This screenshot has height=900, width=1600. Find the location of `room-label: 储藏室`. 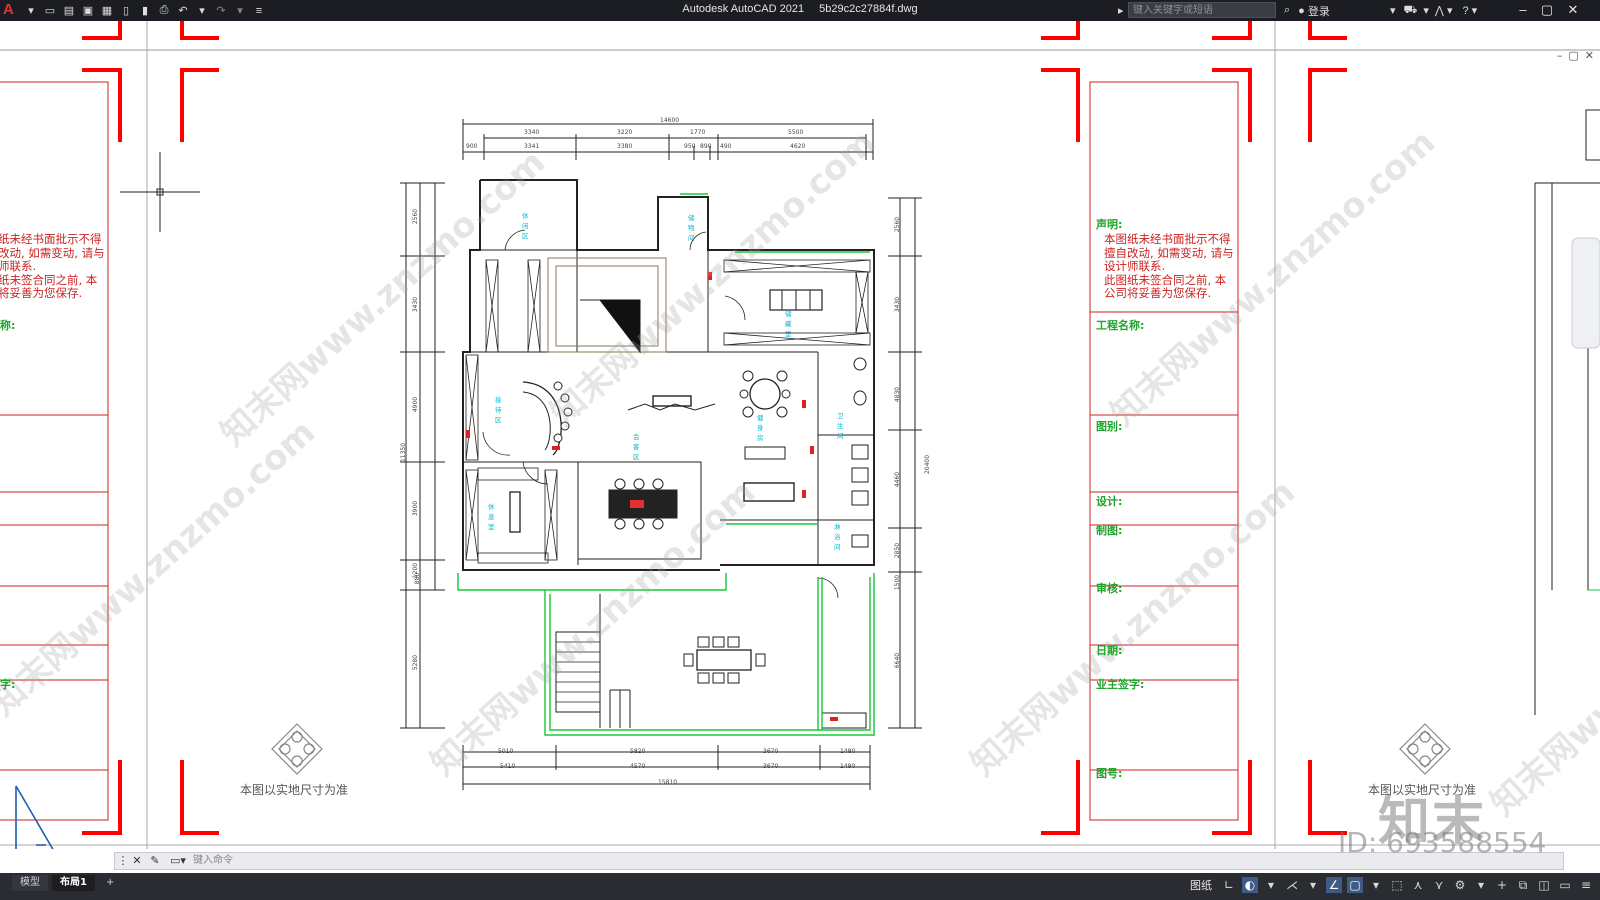

room-label: 储藏室 is located at coordinates (788, 324).